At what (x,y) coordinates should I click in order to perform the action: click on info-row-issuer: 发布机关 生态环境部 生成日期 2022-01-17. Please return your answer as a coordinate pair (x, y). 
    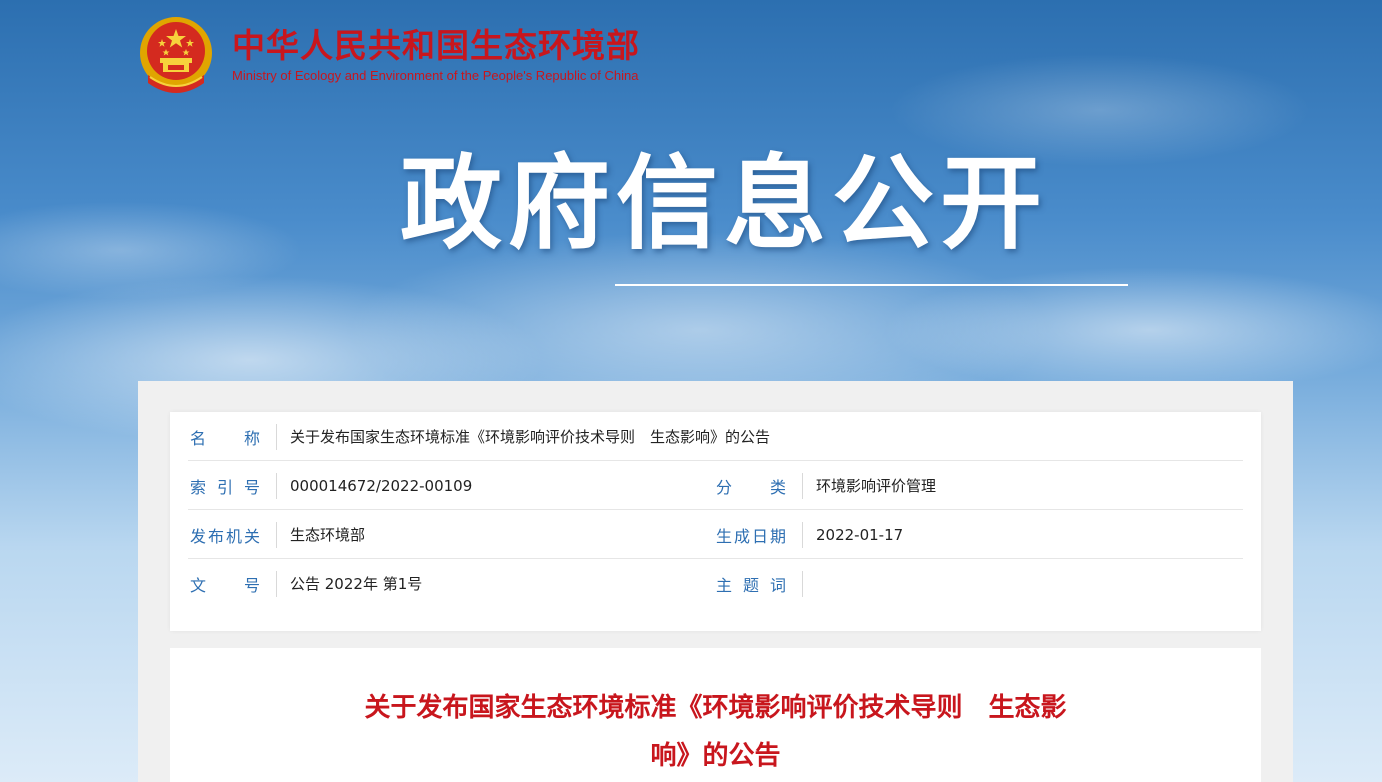
    Looking at the image, I should click on (715, 534).